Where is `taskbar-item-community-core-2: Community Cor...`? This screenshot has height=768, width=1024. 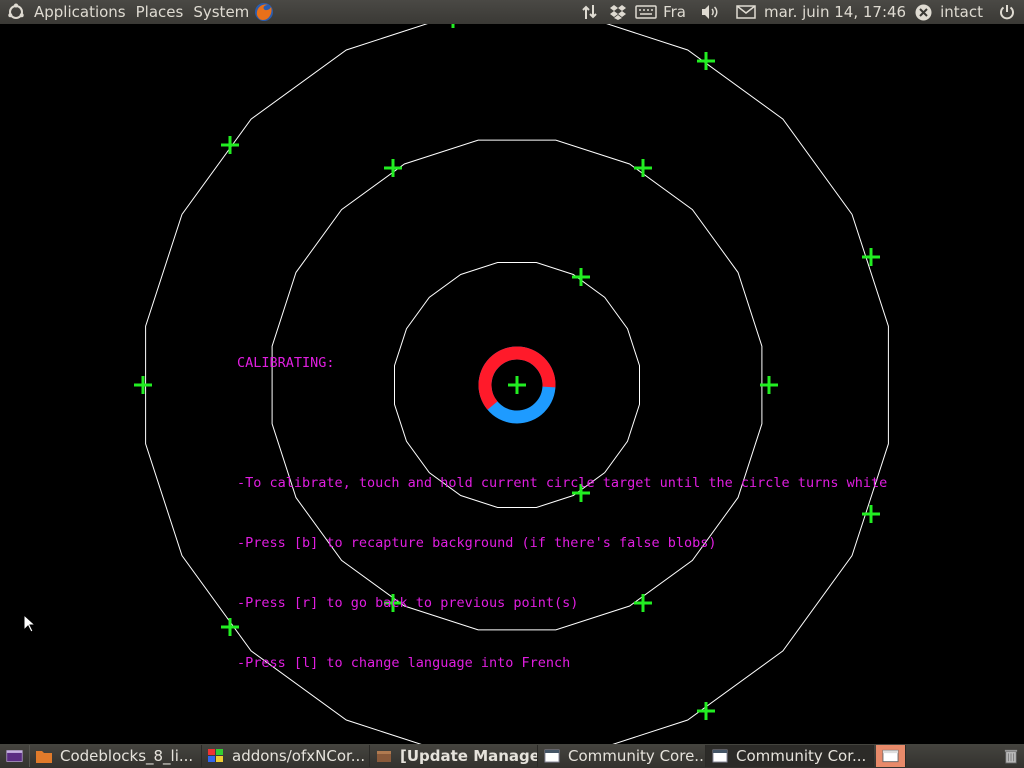
taskbar-item-community-core-2: Community Cor... is located at coordinates (790, 756).